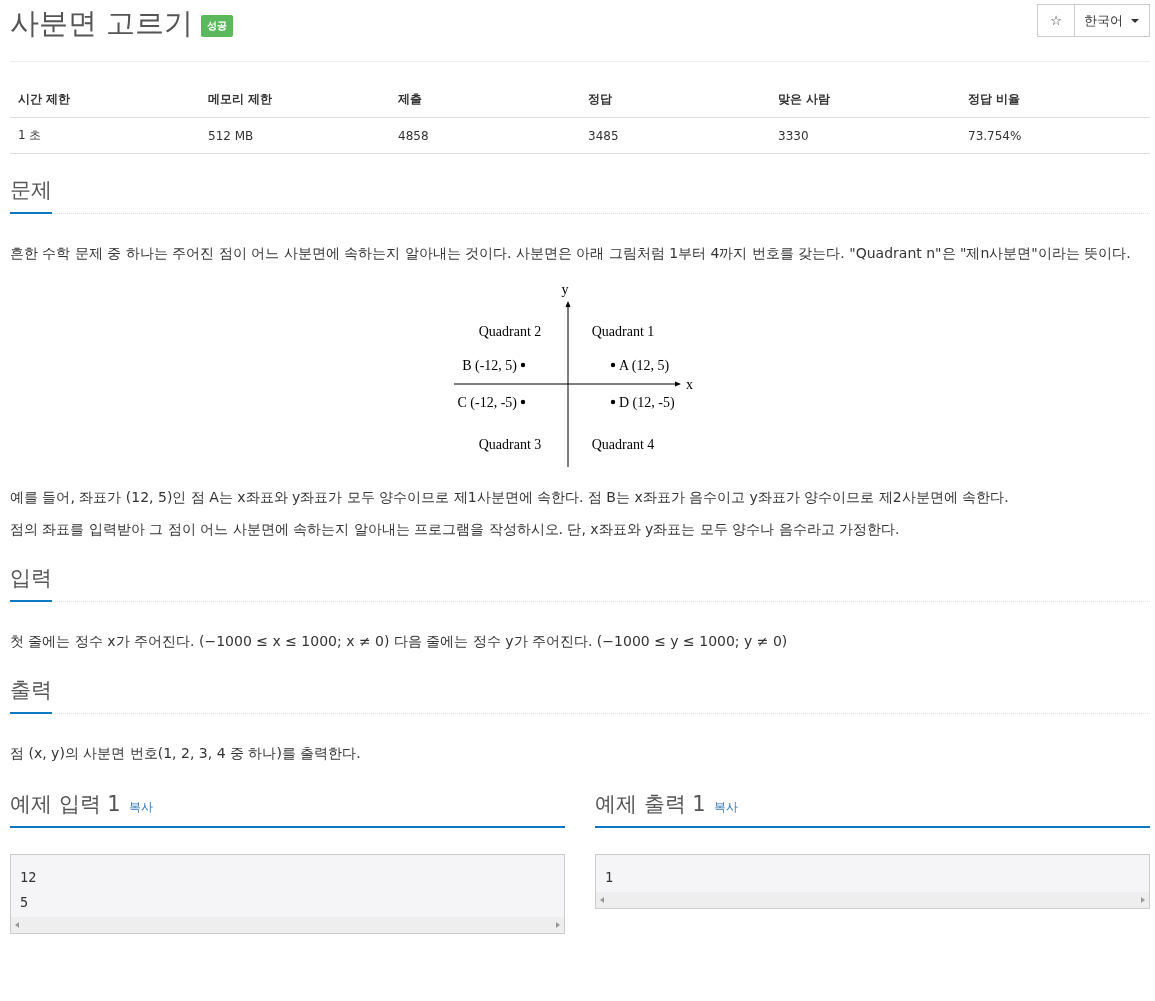 This screenshot has width=1155, height=1001. What do you see at coordinates (650, 804) in the screenshot?
I see `sample-heading: 예제 출력 1` at bounding box center [650, 804].